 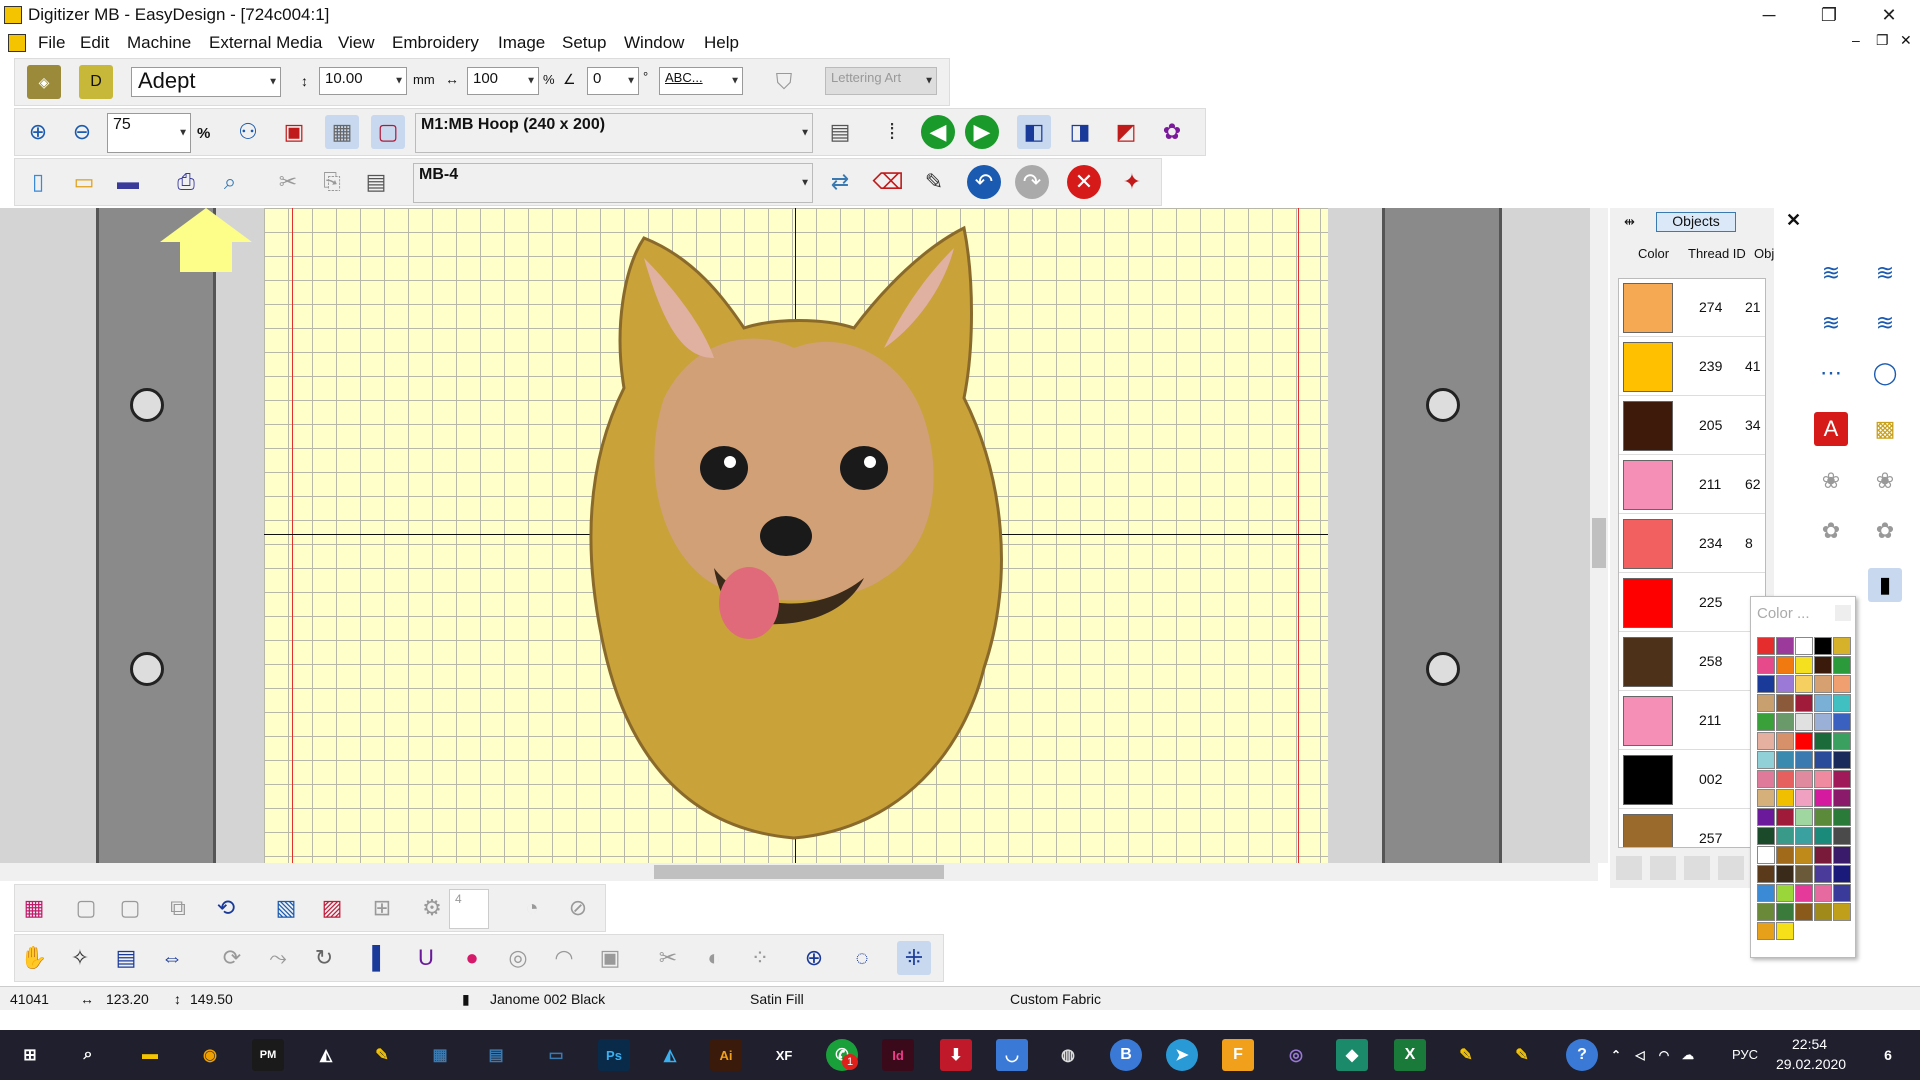 I want to click on telegram-icon: ➤, so click(x=1182, y=1055).